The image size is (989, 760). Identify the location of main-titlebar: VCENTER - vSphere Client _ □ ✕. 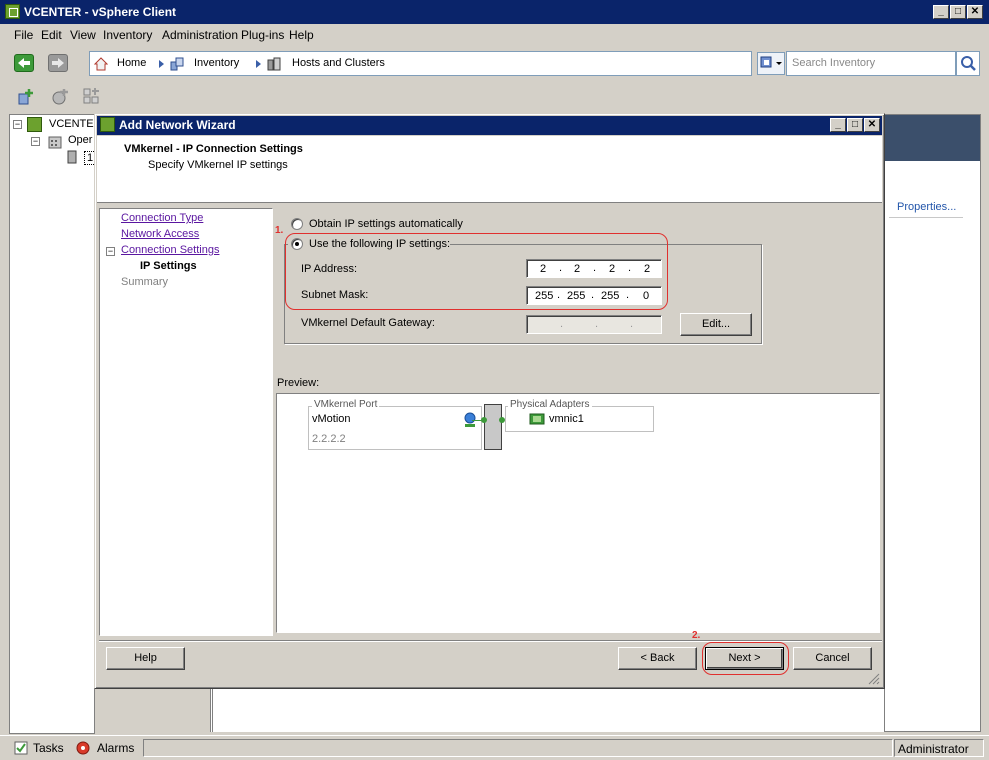
(494, 12).